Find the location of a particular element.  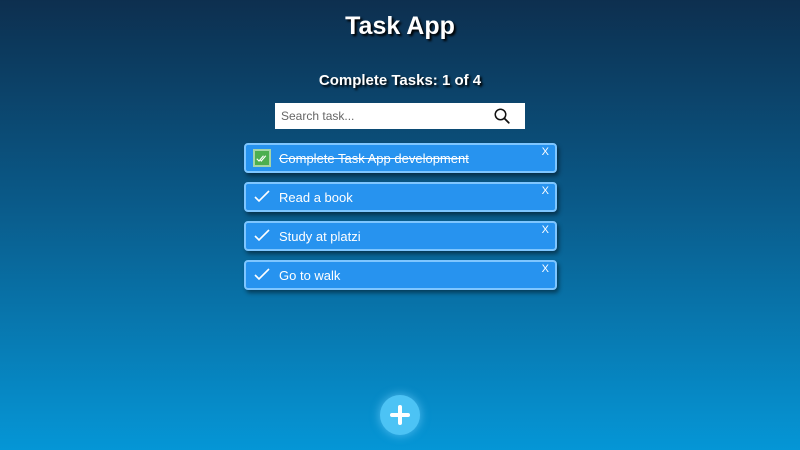

task-item: Read a book X is located at coordinates (400, 197).